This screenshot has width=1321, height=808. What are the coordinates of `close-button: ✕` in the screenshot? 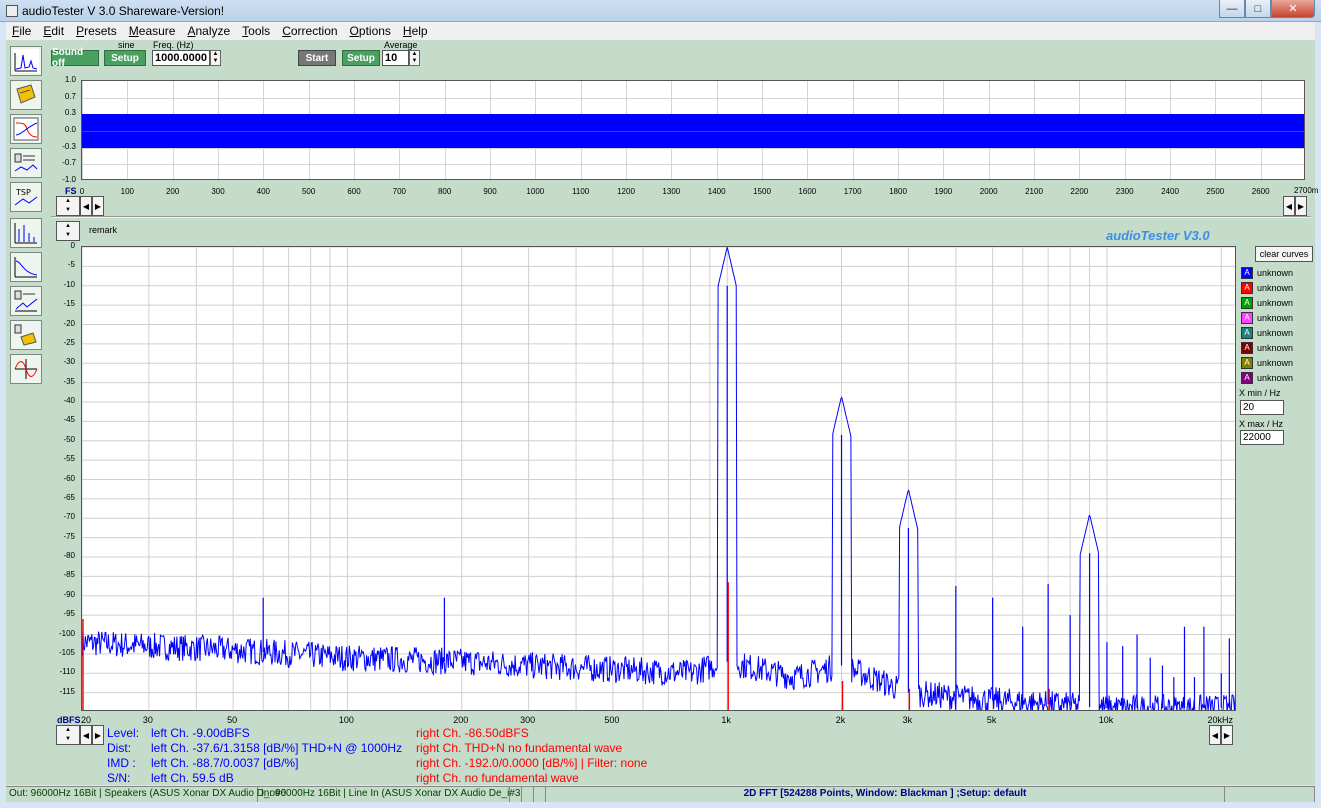 It's located at (1293, 9).